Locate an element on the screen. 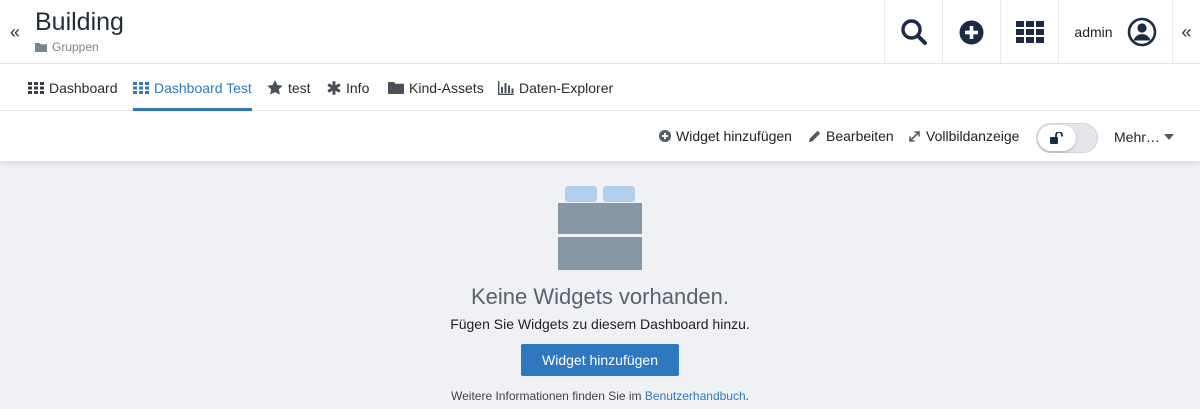 The height and width of the screenshot is (409, 1200). tab-daten-explorer: Daten-Explorer is located at coordinates (555, 87).